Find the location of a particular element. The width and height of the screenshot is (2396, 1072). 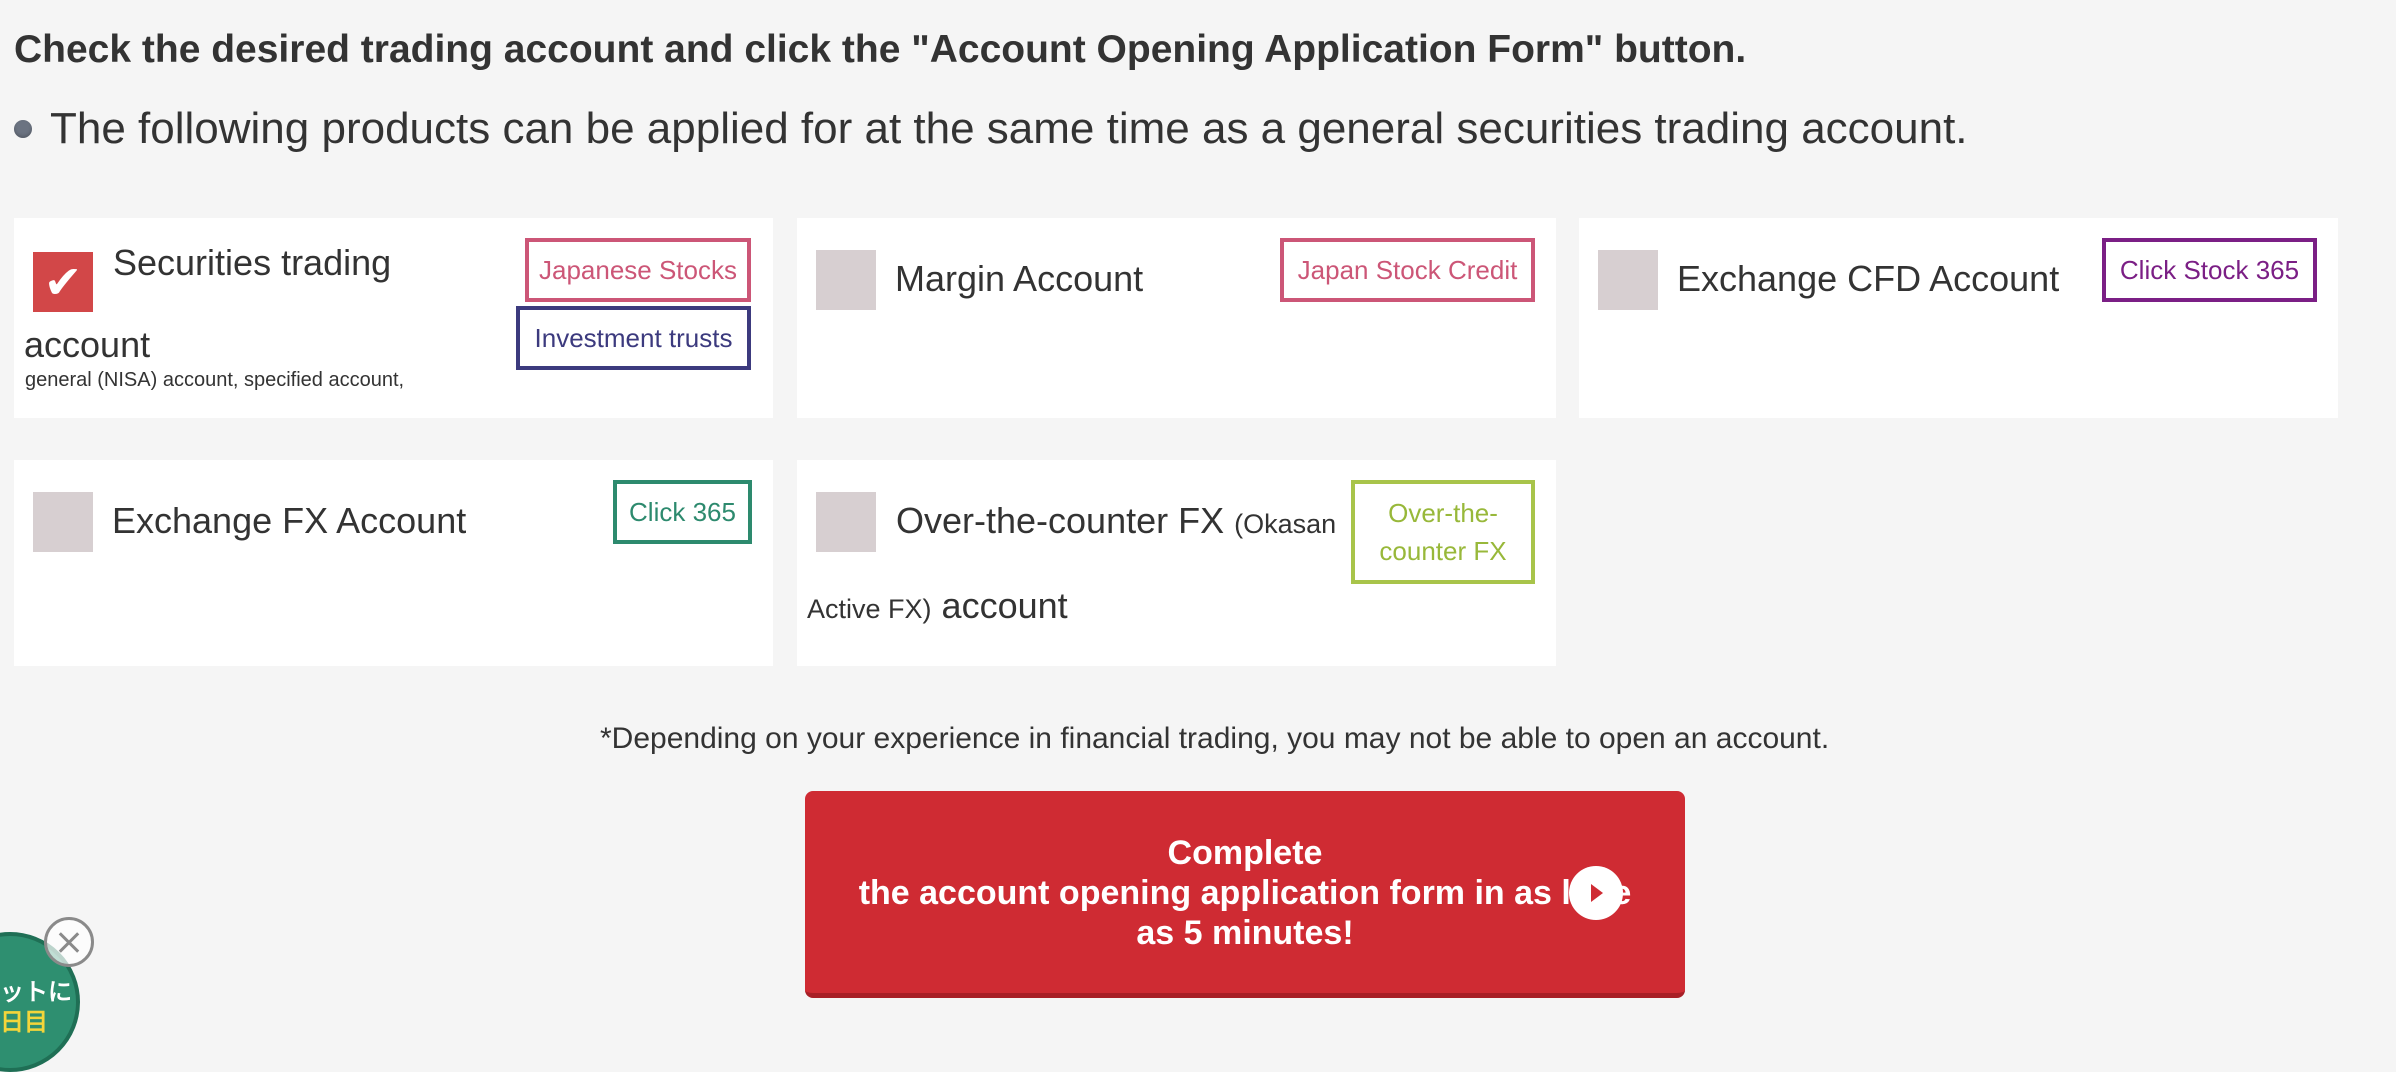

checkbox-margin is located at coordinates (846, 280).